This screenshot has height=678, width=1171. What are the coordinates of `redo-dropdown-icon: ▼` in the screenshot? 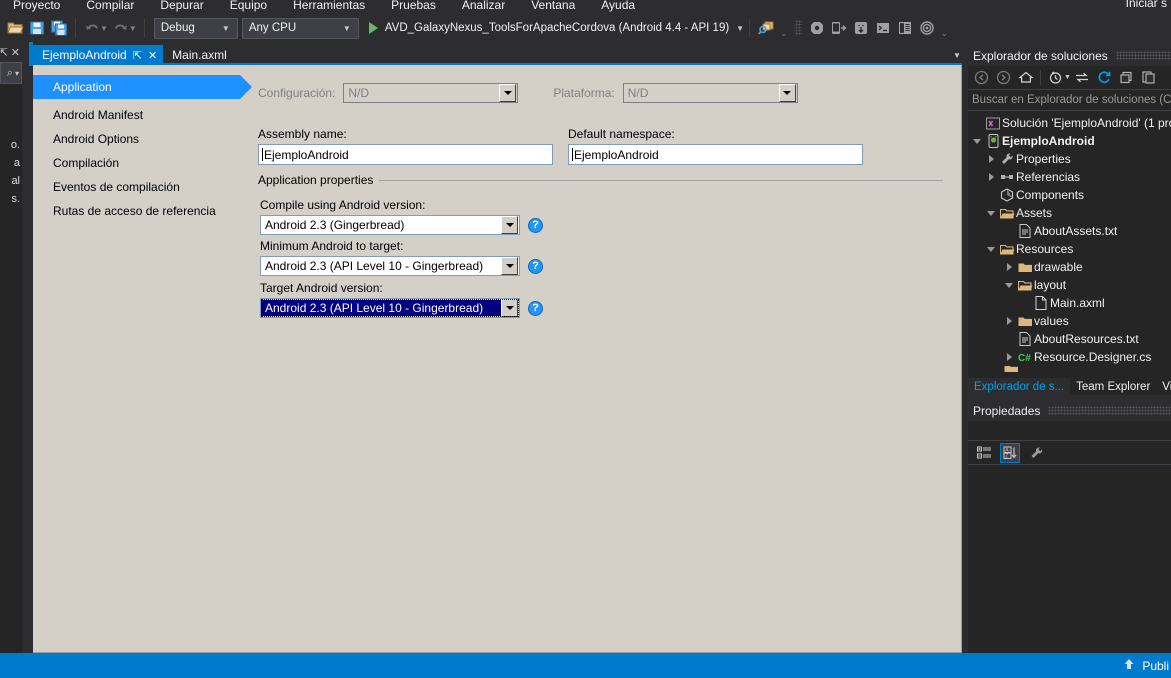 It's located at (133, 28).